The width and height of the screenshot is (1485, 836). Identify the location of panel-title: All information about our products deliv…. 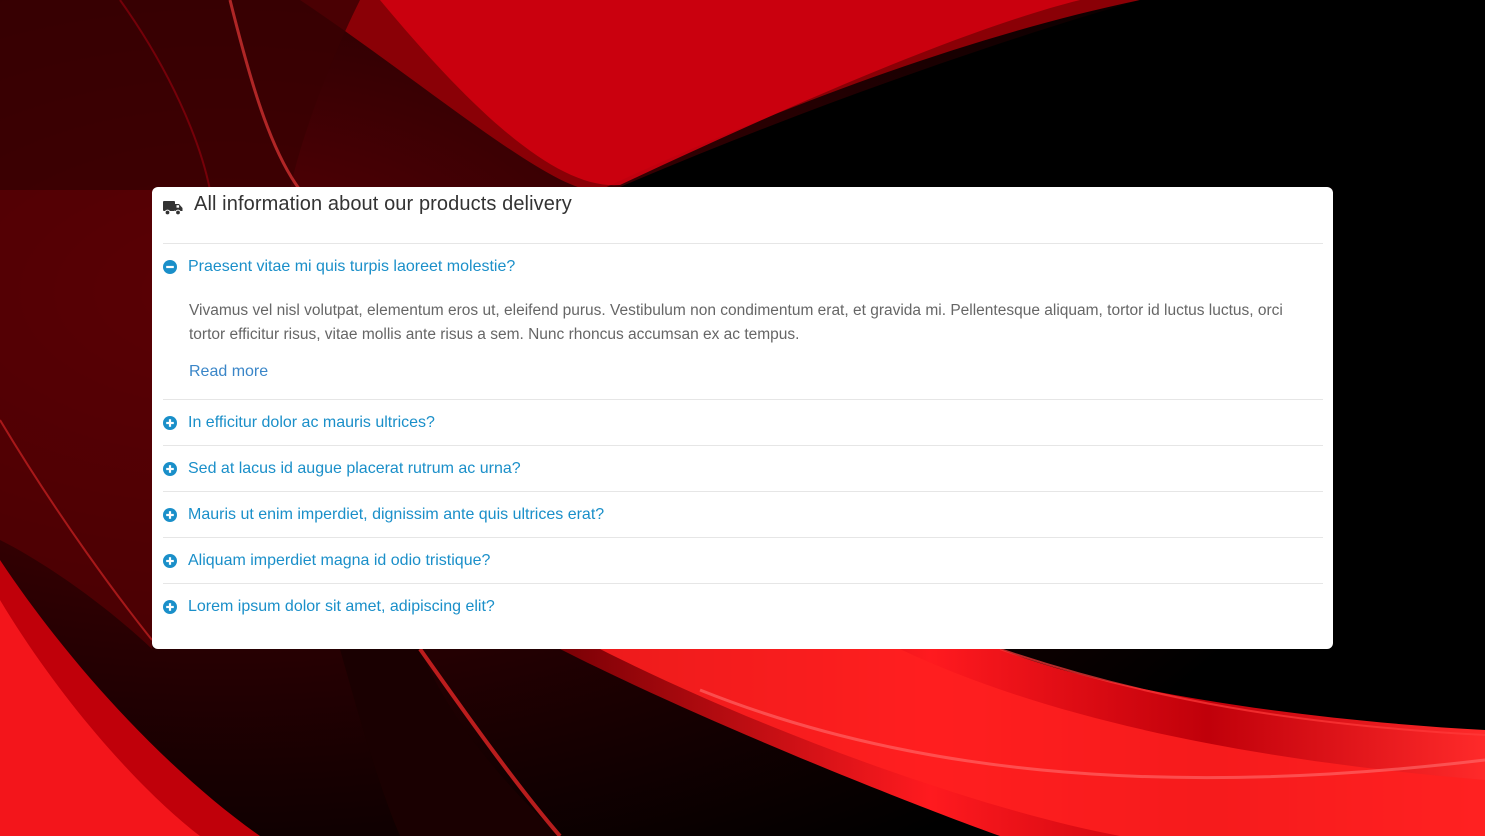
(383, 204).